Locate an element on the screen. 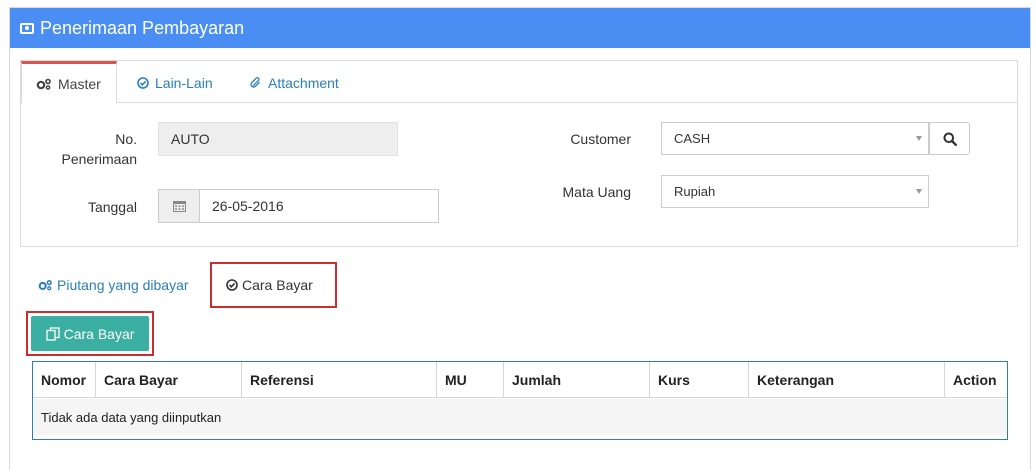 Image resolution: width=1036 pixels, height=470 pixels. customer-label: Customer is located at coordinates (600, 139).